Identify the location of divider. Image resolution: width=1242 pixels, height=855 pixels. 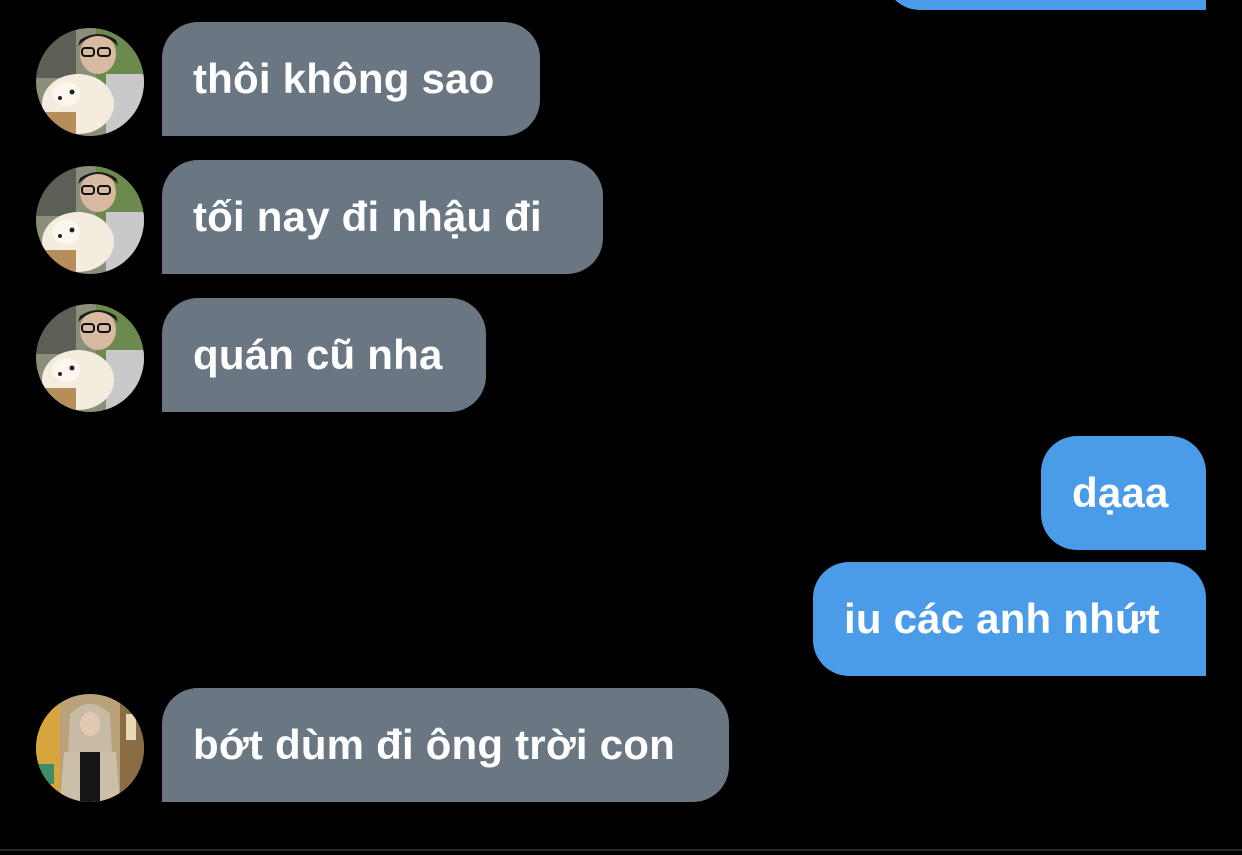
(621, 850).